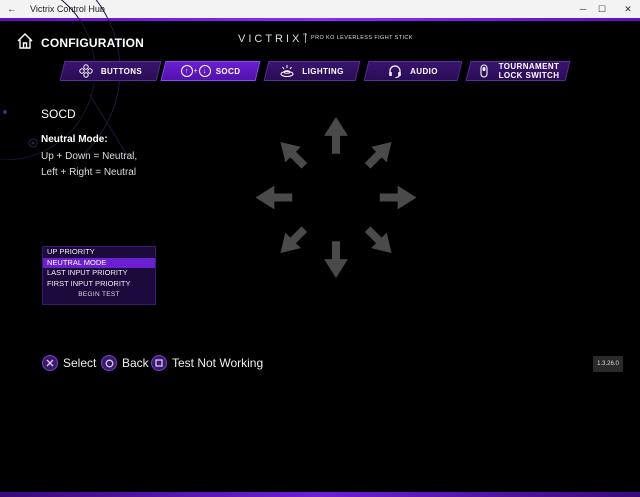 The width and height of the screenshot is (640, 497). Describe the element at coordinates (121, 71) in the screenshot. I see `tab-buttons-label: BUTTONS` at that location.